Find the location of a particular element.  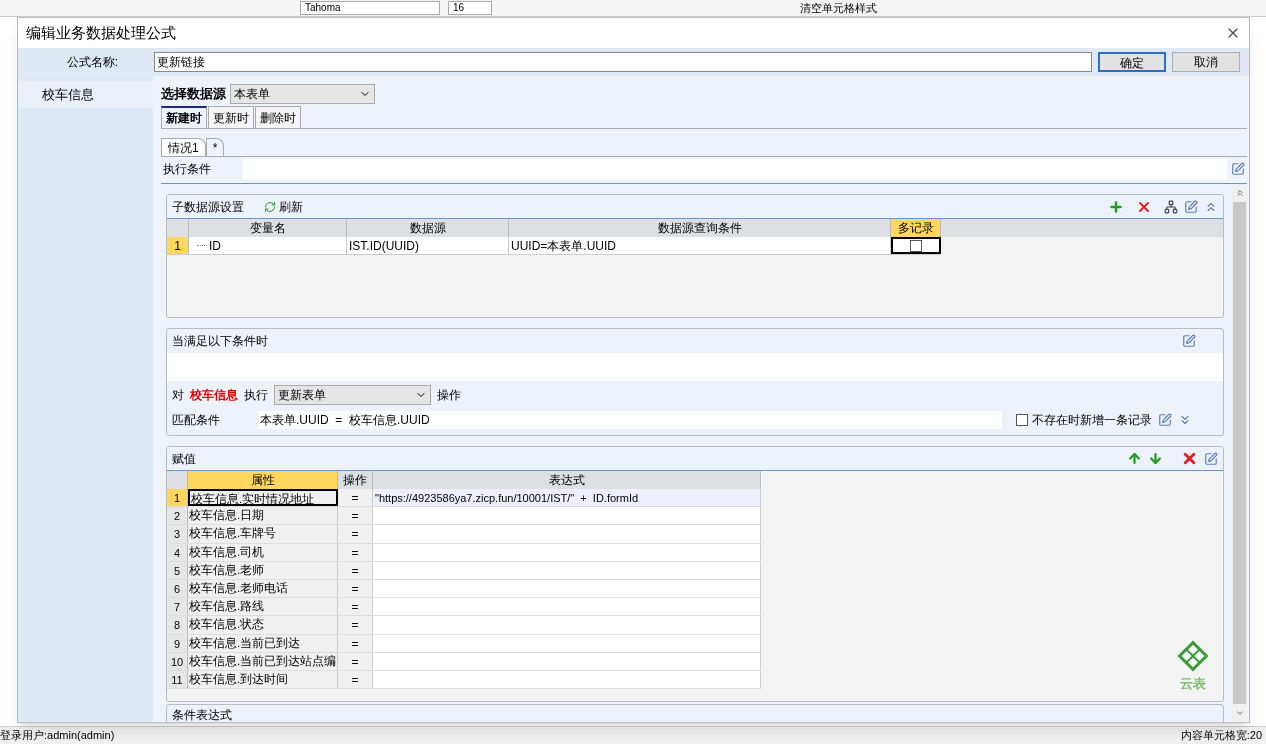

data-source-select: 本表单 is located at coordinates (302, 94).